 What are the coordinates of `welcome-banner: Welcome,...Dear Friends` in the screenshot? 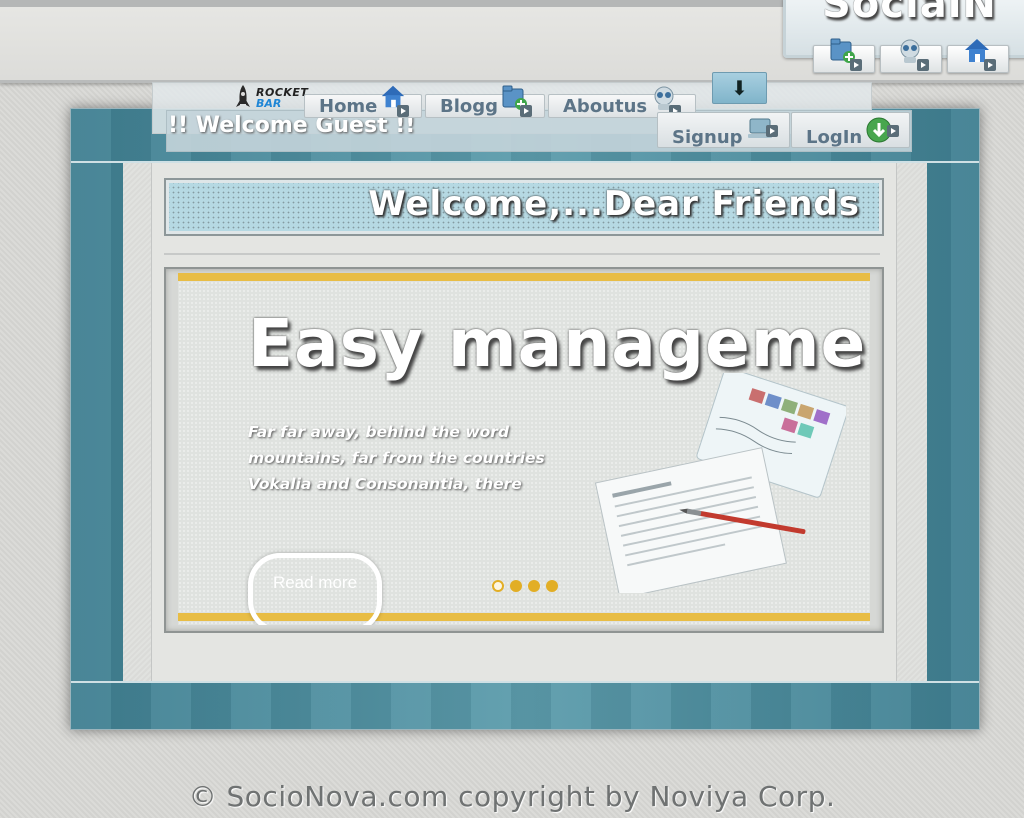 It's located at (524, 207).